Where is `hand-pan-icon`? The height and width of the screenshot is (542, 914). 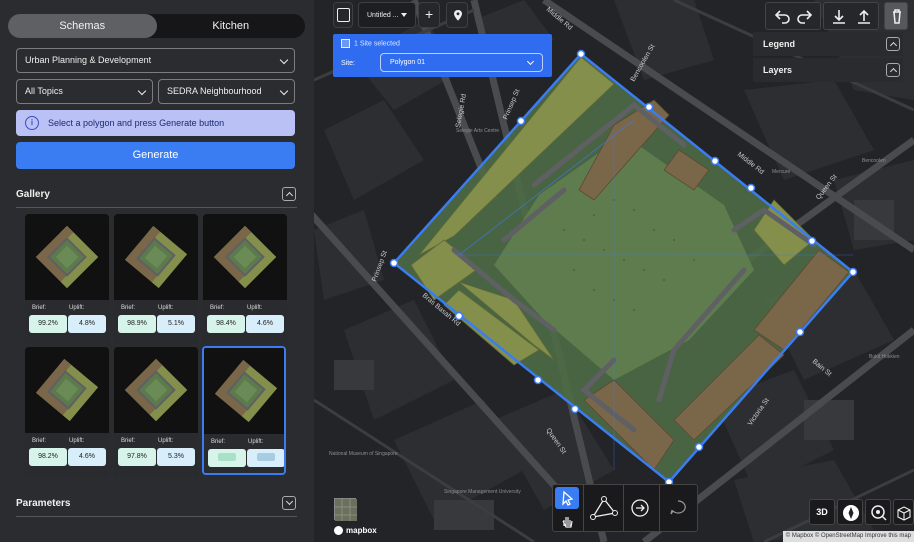
hand-pan-icon is located at coordinates (567, 520).